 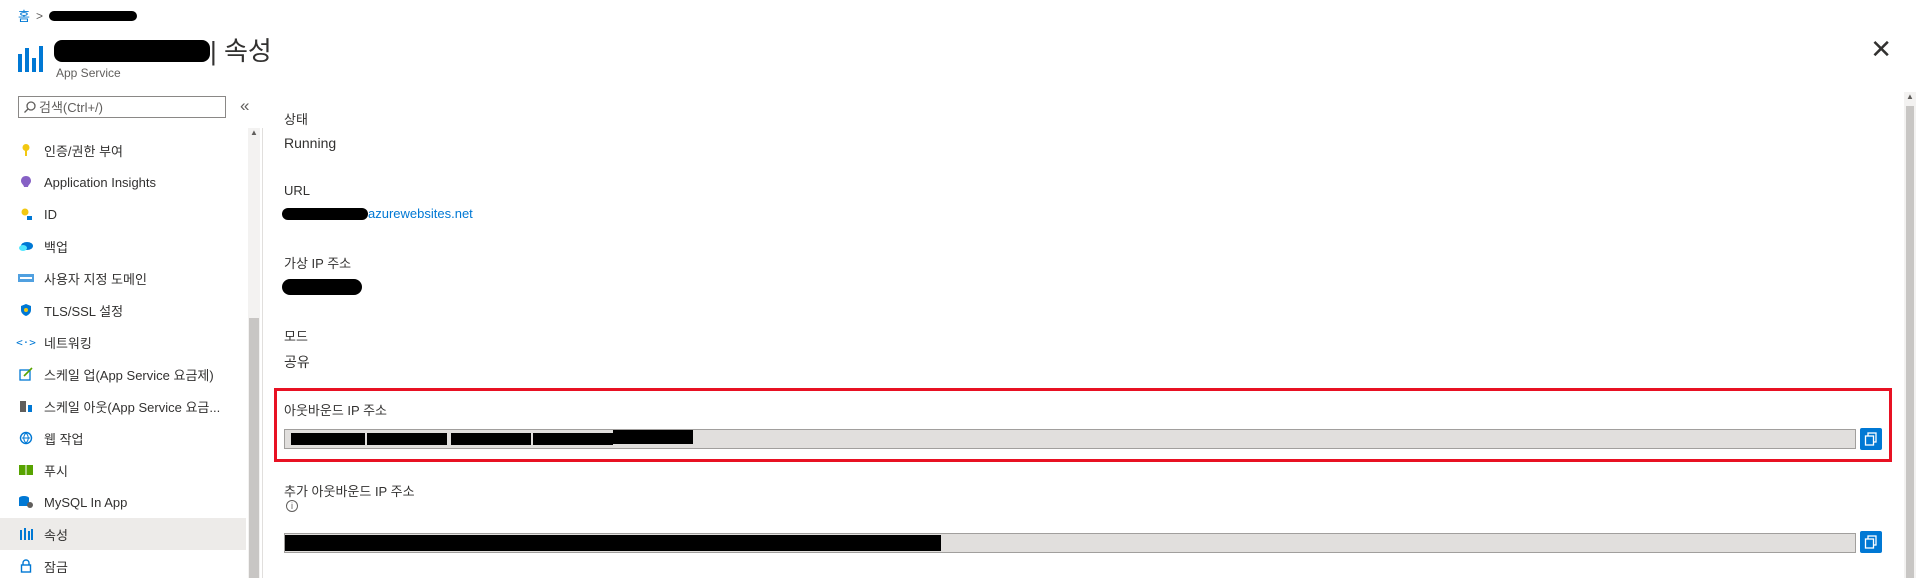 I want to click on sidebar-item-tls-ssl: TLS/SSL 설정, so click(x=123, y=310).